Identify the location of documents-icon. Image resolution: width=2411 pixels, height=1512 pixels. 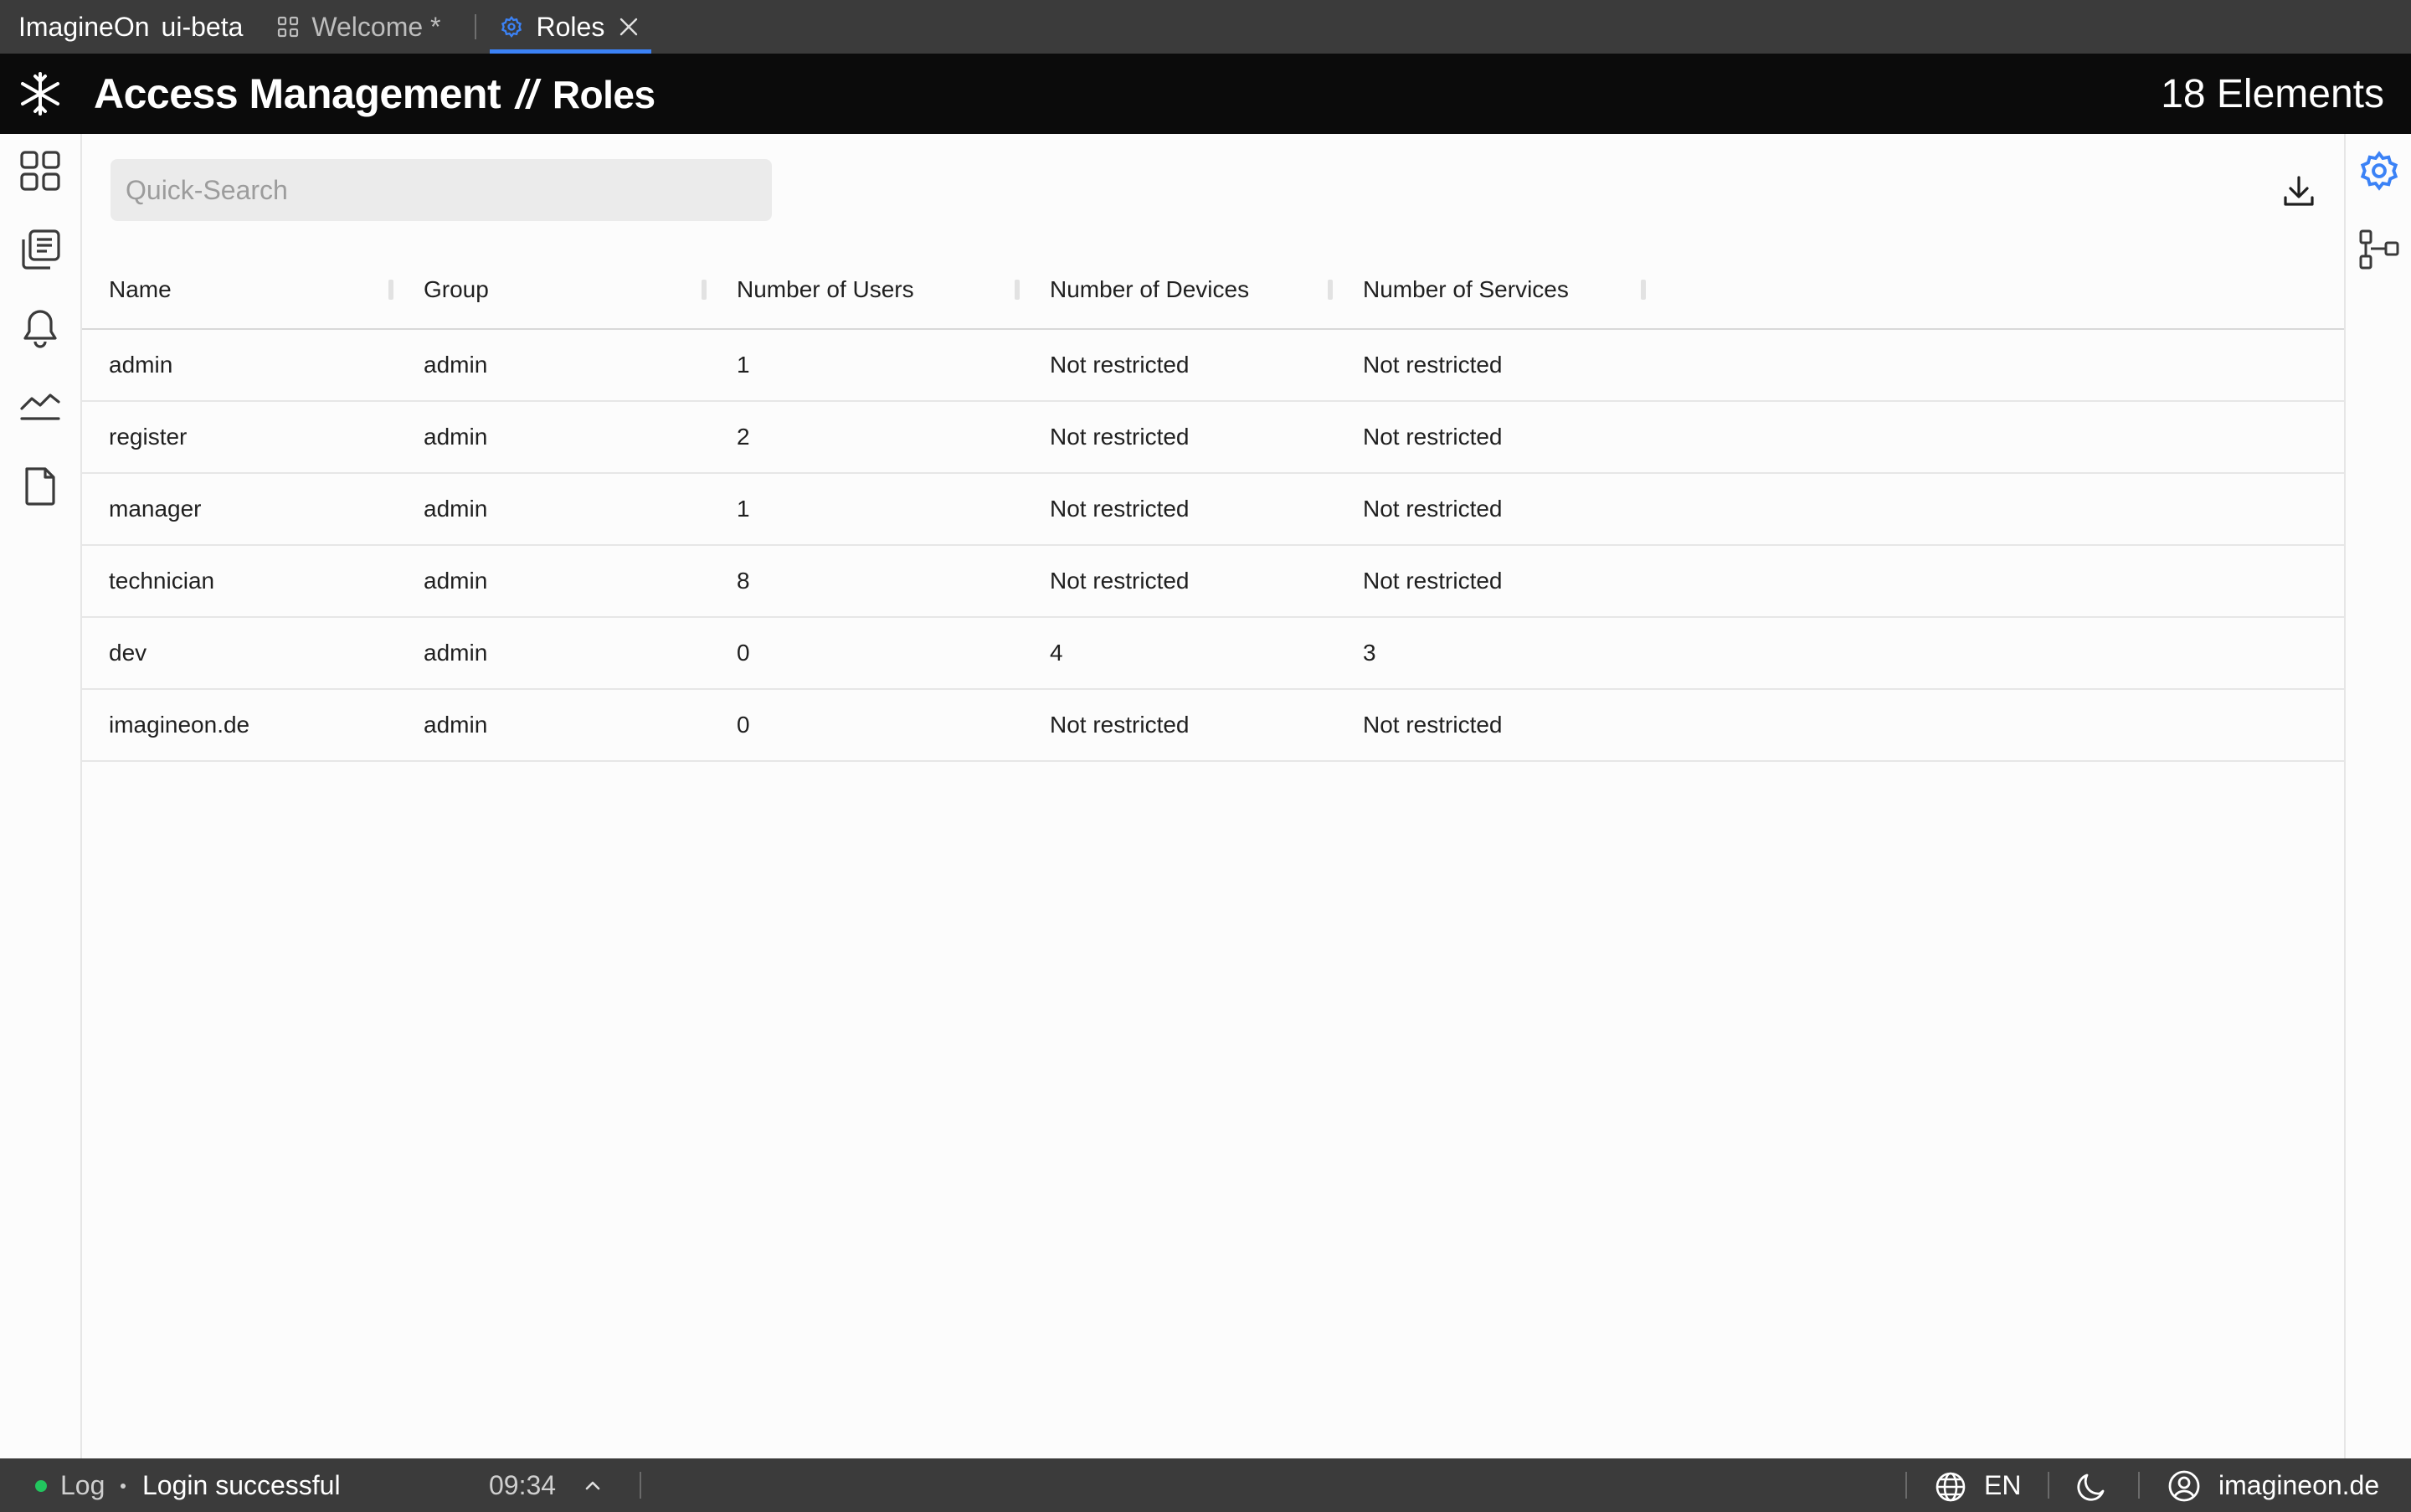
(40, 249).